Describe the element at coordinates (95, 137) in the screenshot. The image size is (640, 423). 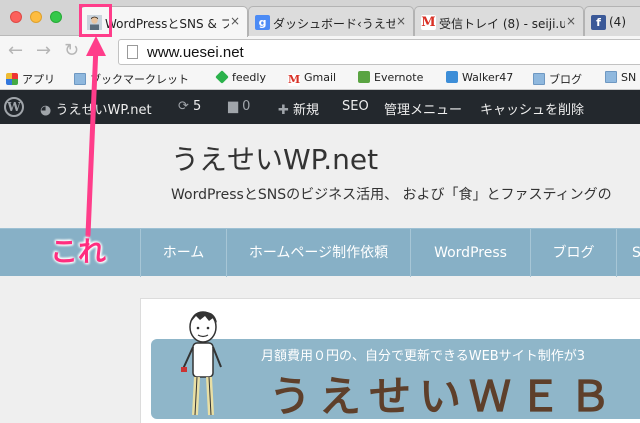
I see `annotation-arrow` at that location.